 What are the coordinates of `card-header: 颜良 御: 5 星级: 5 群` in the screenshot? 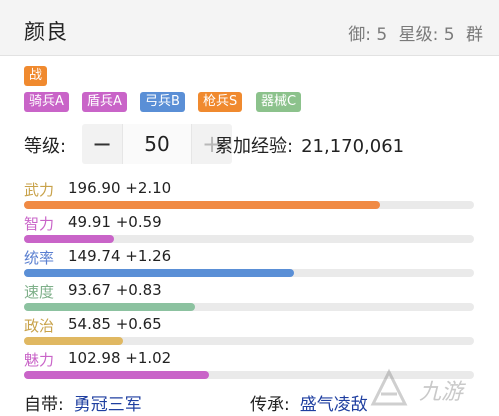 It's located at (249, 28).